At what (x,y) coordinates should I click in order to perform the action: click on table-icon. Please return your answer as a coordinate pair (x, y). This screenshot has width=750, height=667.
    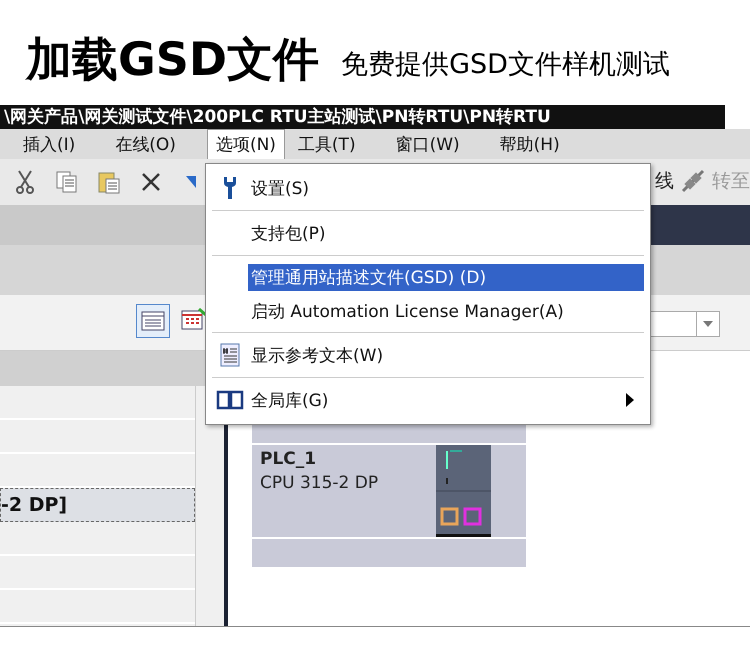
    Looking at the image, I should click on (153, 321).